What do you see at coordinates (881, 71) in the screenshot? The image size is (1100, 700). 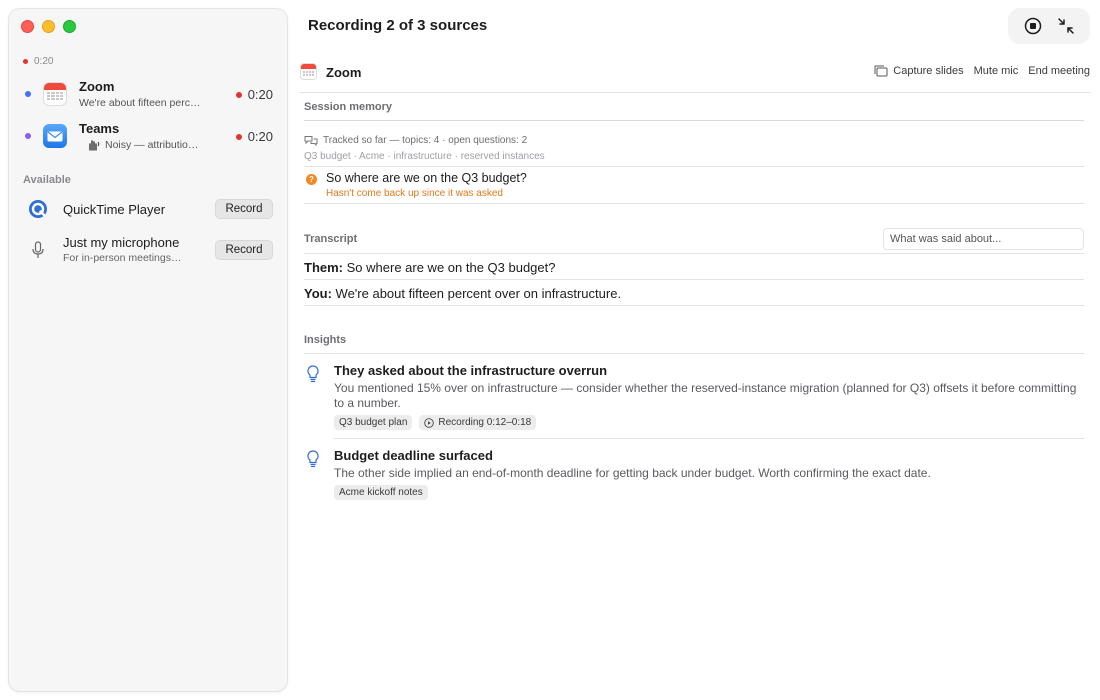 I see `slides-icon` at bounding box center [881, 71].